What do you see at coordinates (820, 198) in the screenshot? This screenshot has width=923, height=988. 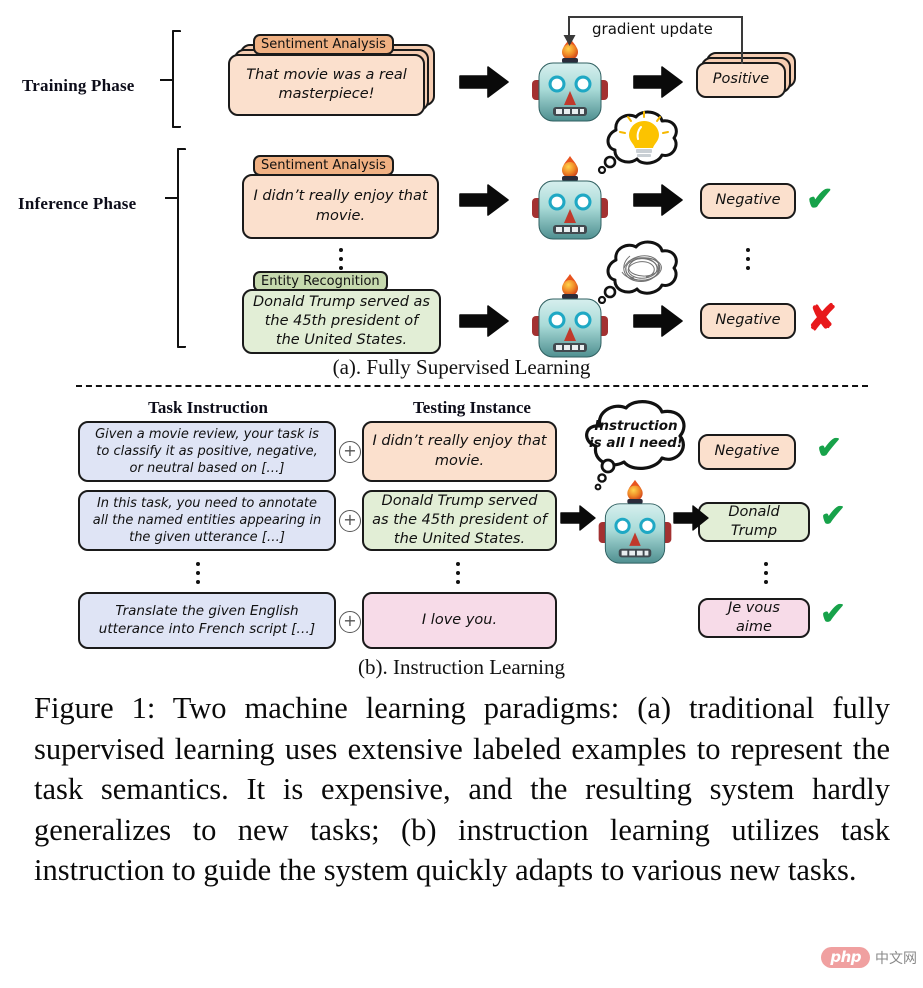 I see `verdict-correct-icon-1: ✔` at bounding box center [820, 198].